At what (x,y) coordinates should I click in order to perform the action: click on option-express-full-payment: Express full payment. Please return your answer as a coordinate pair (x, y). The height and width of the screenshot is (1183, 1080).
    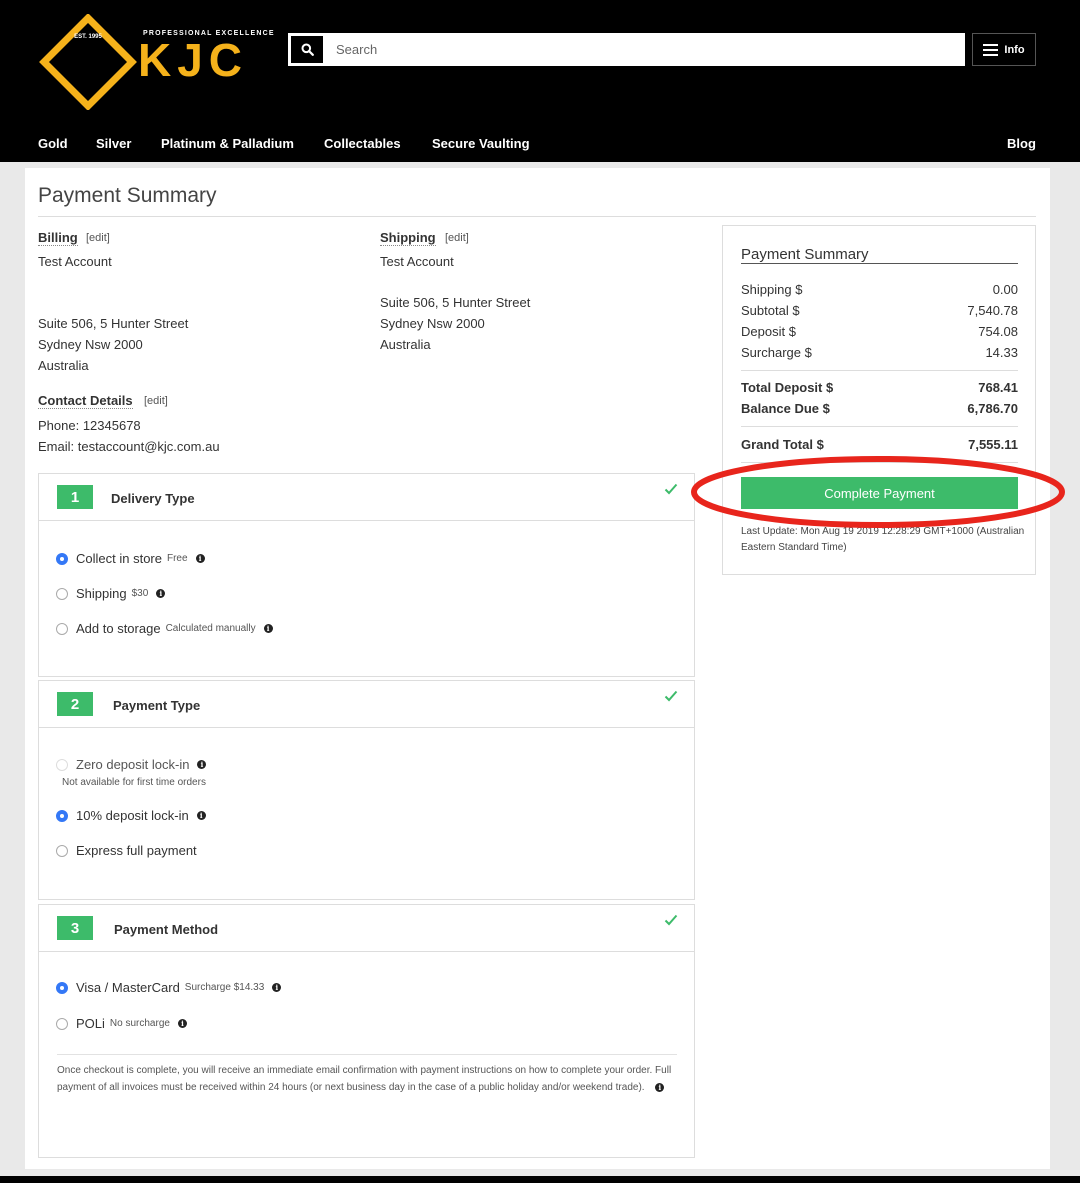
    Looking at the image, I should click on (126, 850).